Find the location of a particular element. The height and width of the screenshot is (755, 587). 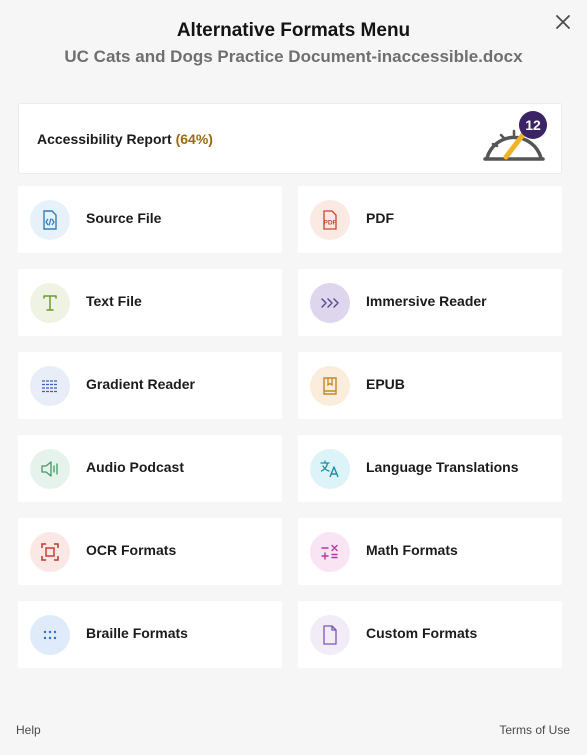

page-title: Alternative Formats Menu is located at coordinates (293, 30).